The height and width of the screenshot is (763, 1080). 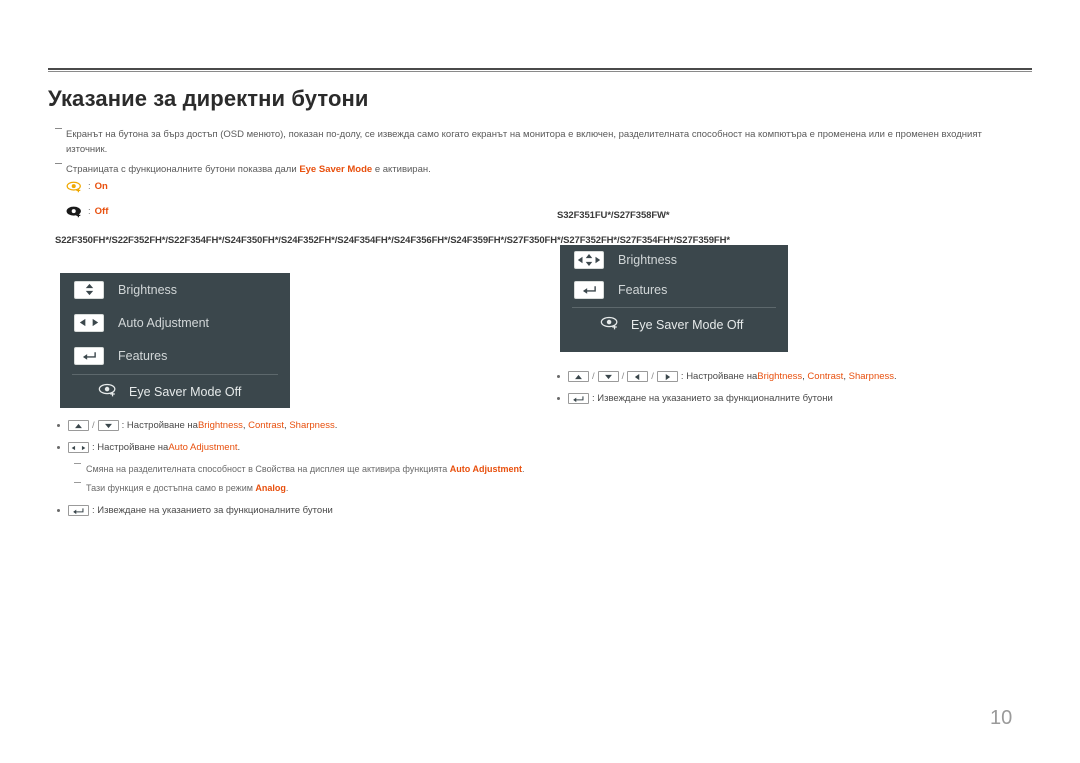 I want to click on right-model-numbers: S32F351FU*/S27F358FW*, so click(x=613, y=215).